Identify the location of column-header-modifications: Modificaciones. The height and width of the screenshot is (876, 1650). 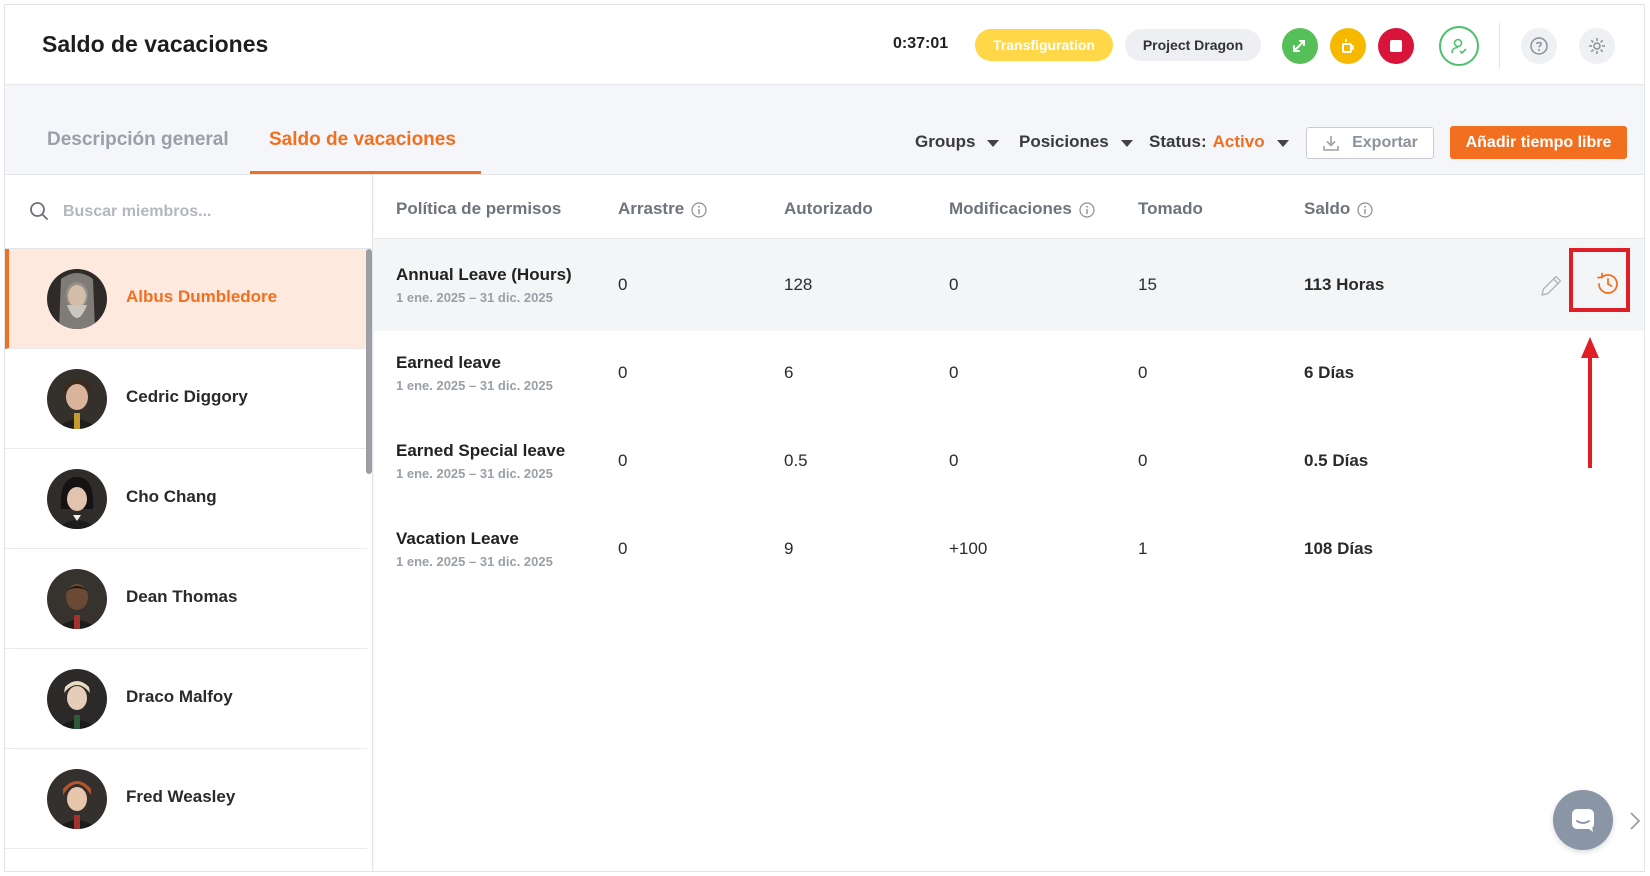
(1022, 209).